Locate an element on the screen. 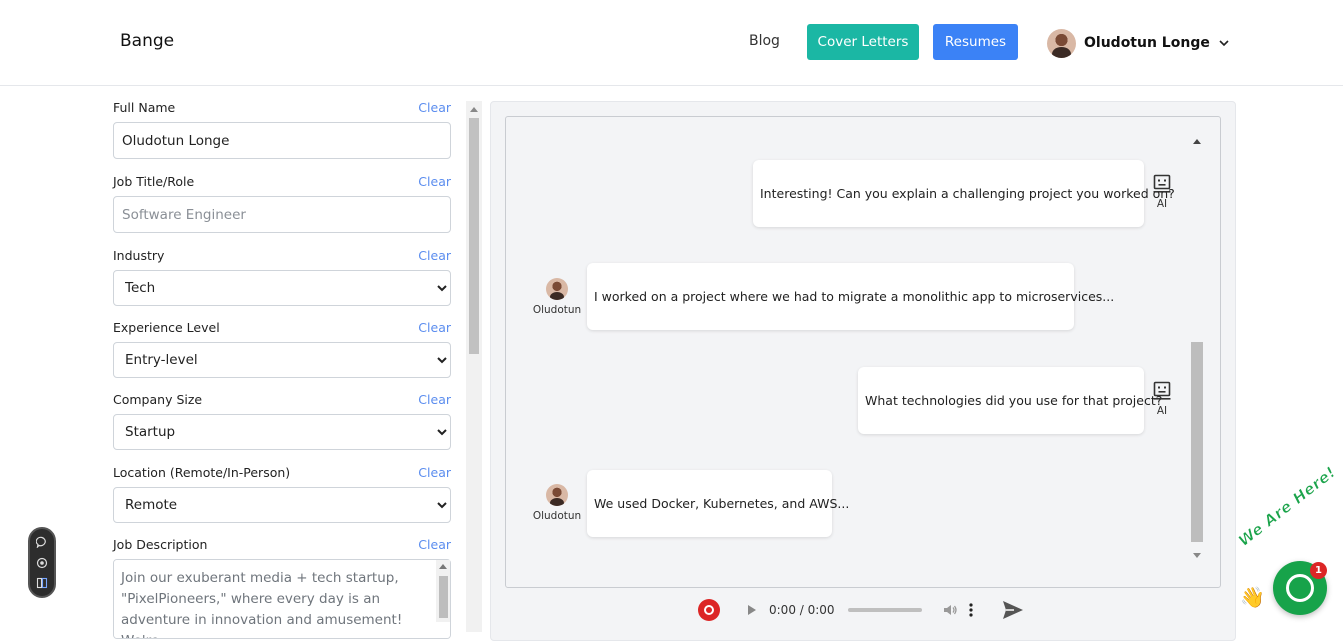  experience-select: Entry-level is located at coordinates (282, 360).